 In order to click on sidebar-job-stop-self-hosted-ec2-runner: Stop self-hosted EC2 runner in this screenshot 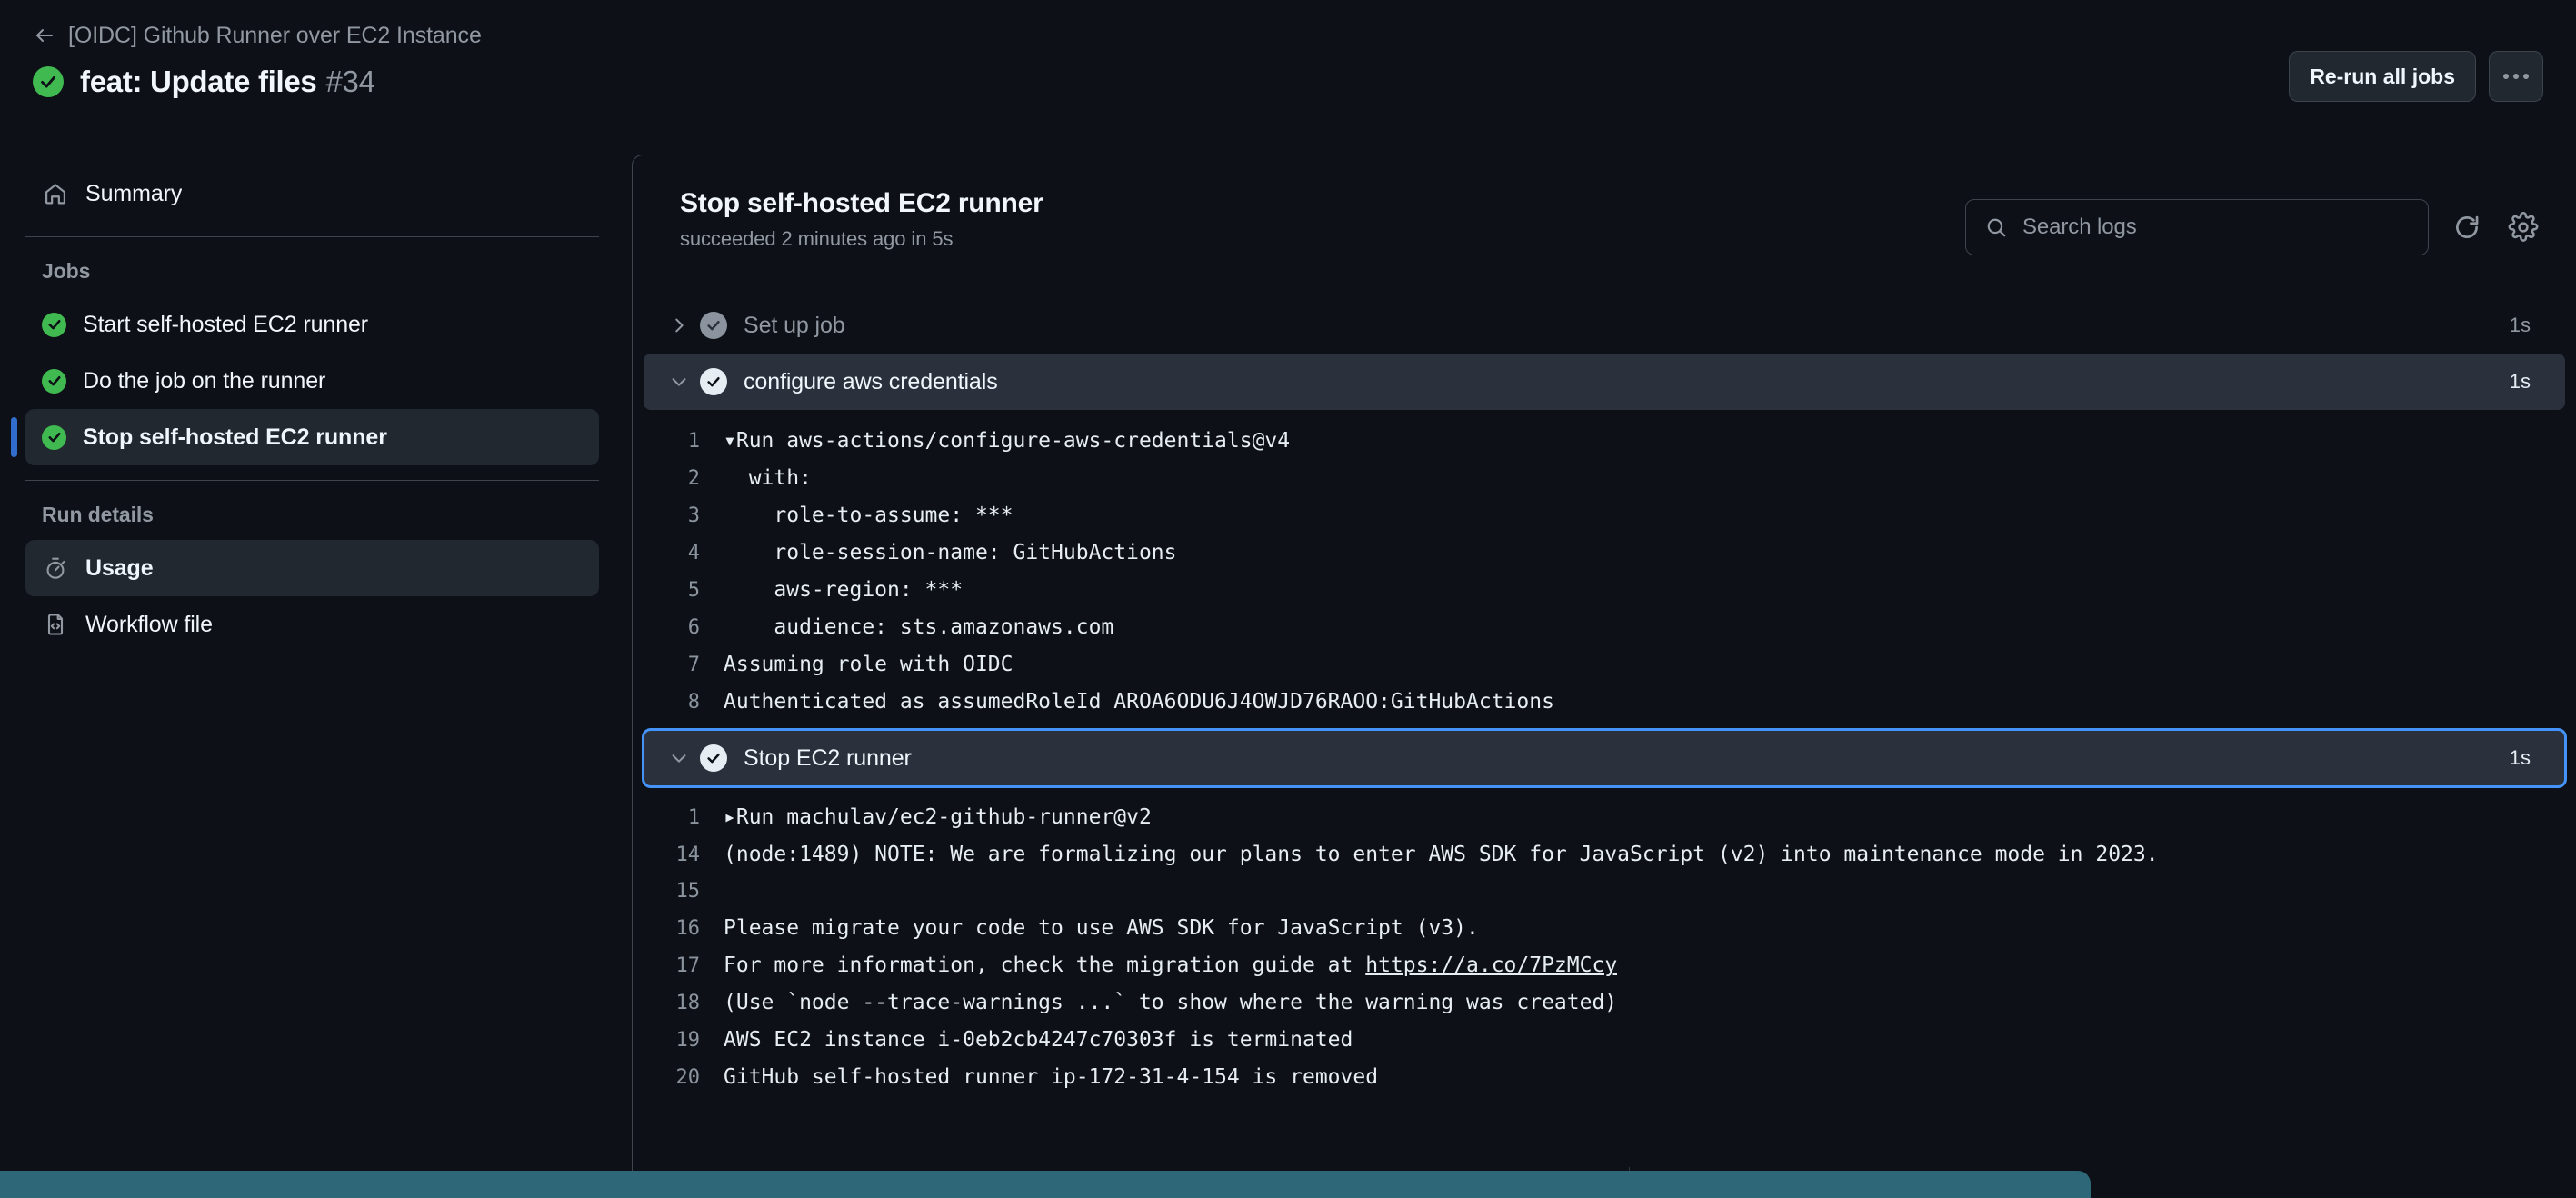, I will do `click(305, 437)`.